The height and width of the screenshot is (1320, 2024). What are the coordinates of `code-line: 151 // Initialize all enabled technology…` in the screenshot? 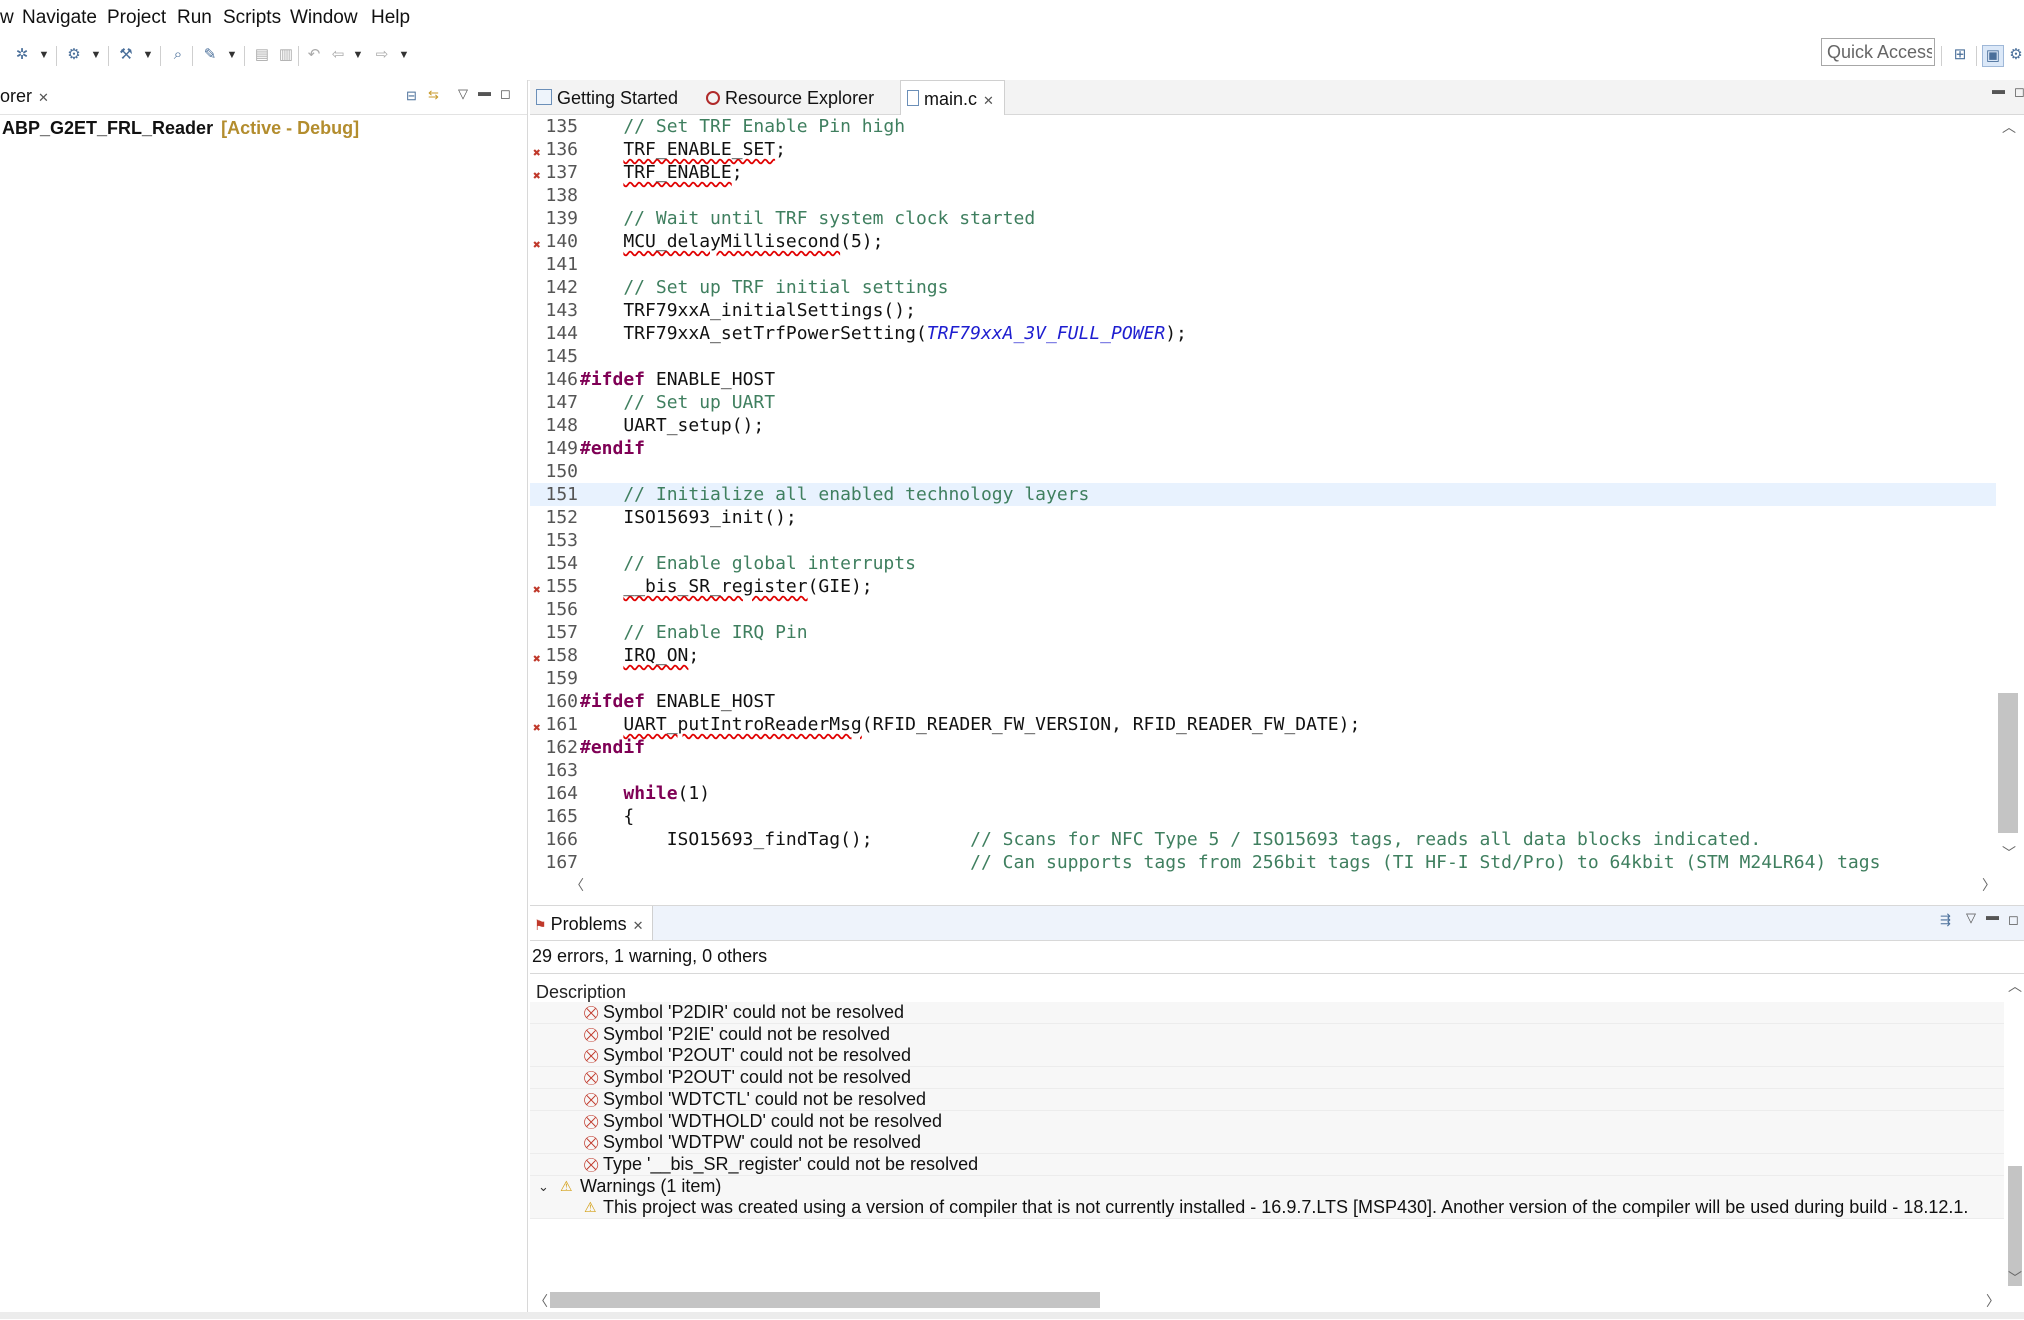 It's located at (1263, 494).